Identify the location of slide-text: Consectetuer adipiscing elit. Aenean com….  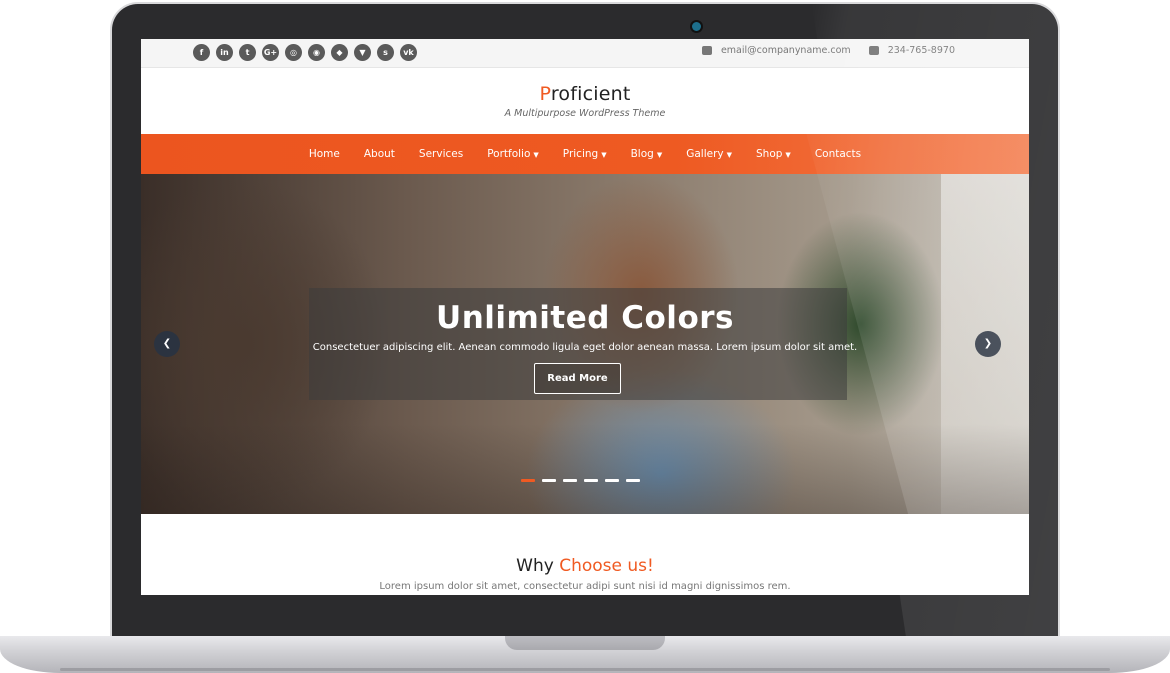
(585, 347).